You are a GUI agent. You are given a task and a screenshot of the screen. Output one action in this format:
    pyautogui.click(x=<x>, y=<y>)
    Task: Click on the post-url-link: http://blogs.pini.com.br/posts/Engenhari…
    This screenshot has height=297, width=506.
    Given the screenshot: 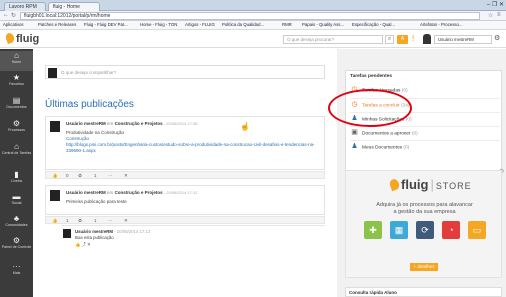 What is the action you would take?
    pyautogui.click(x=191, y=148)
    